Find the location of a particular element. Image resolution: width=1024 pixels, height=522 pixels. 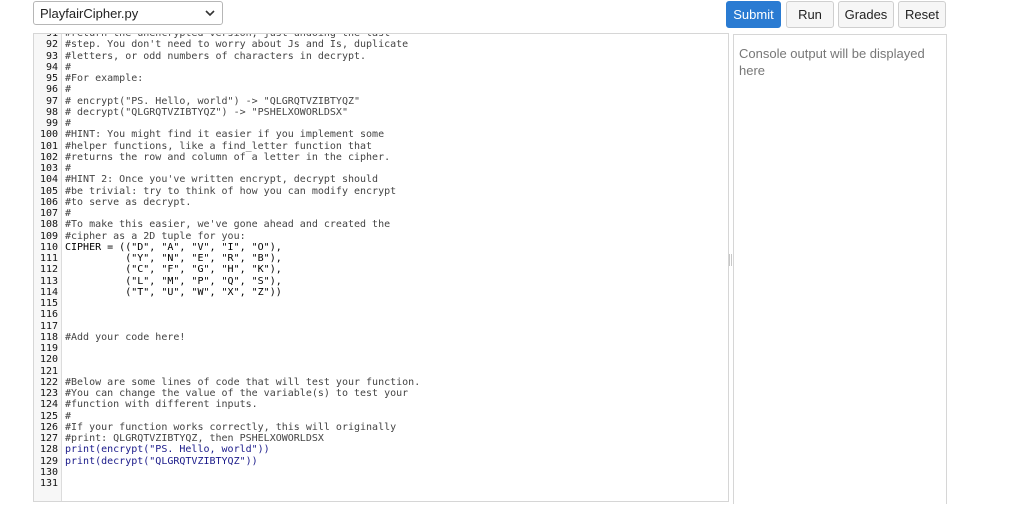

code-line: 115 is located at coordinates (381, 303).